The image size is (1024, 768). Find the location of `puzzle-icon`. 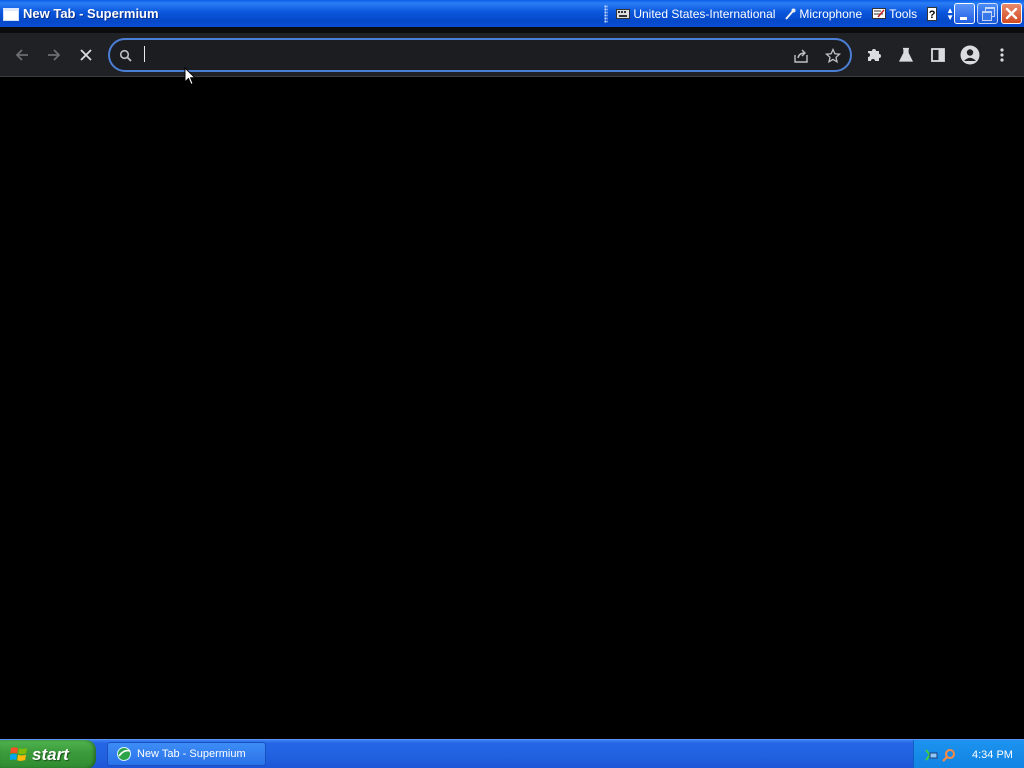

puzzle-icon is located at coordinates (874, 55).